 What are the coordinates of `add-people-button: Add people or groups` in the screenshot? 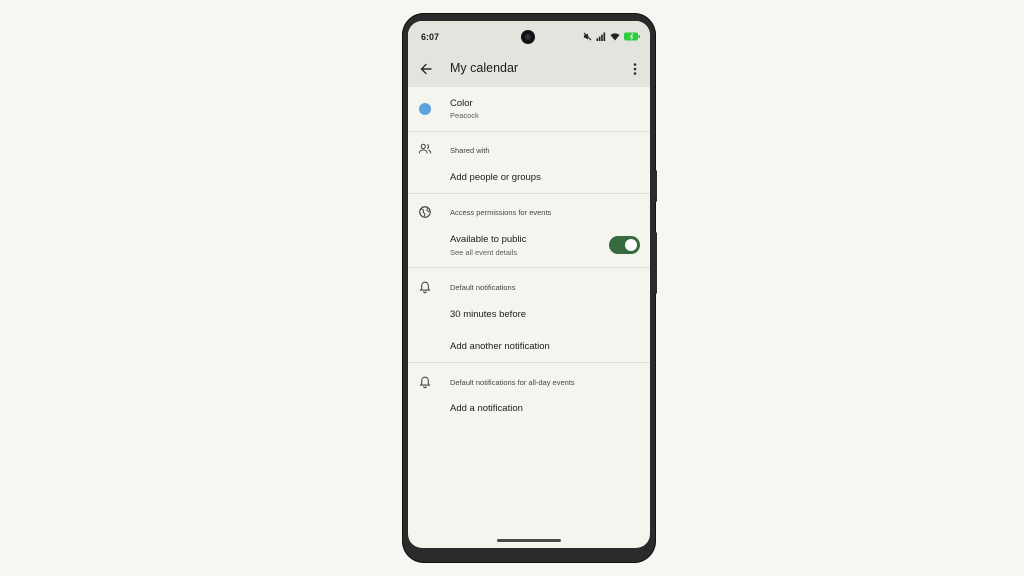 It's located at (495, 177).